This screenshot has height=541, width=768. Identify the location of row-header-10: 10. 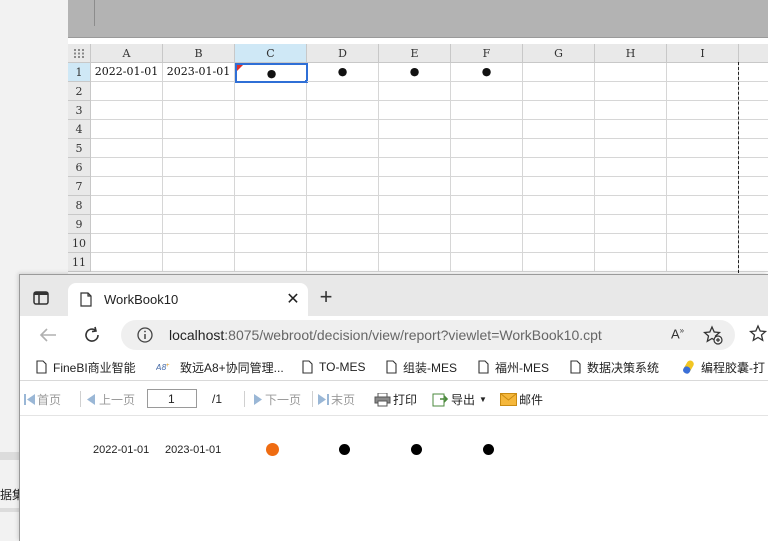
(79, 243).